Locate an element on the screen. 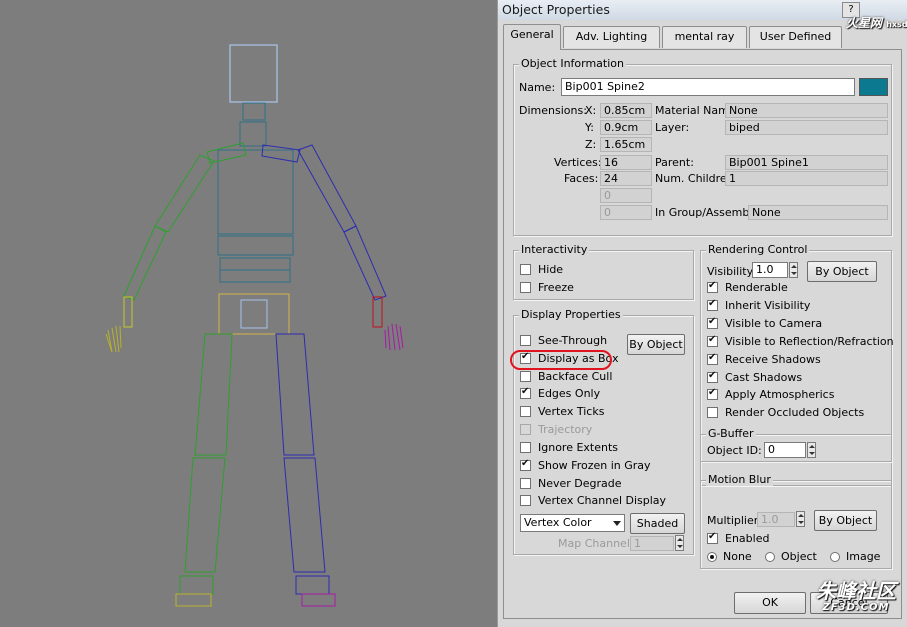 This screenshot has height=627, width=907. shaded-button: Shaded is located at coordinates (657, 523).